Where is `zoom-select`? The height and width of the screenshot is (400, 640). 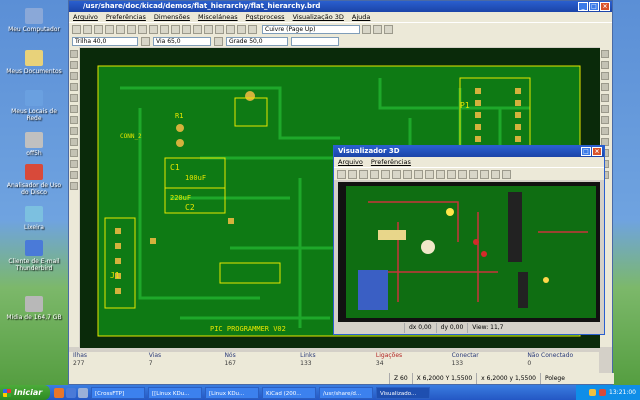
zoom-select is located at coordinates (315, 41).